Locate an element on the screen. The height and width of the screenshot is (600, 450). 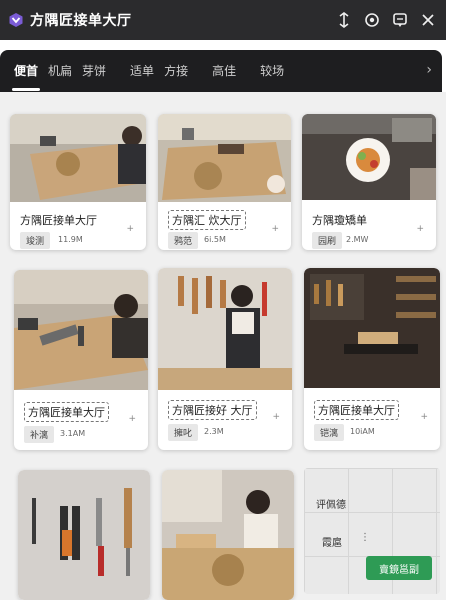
app-logo-icon is located at coordinates (16, 20).